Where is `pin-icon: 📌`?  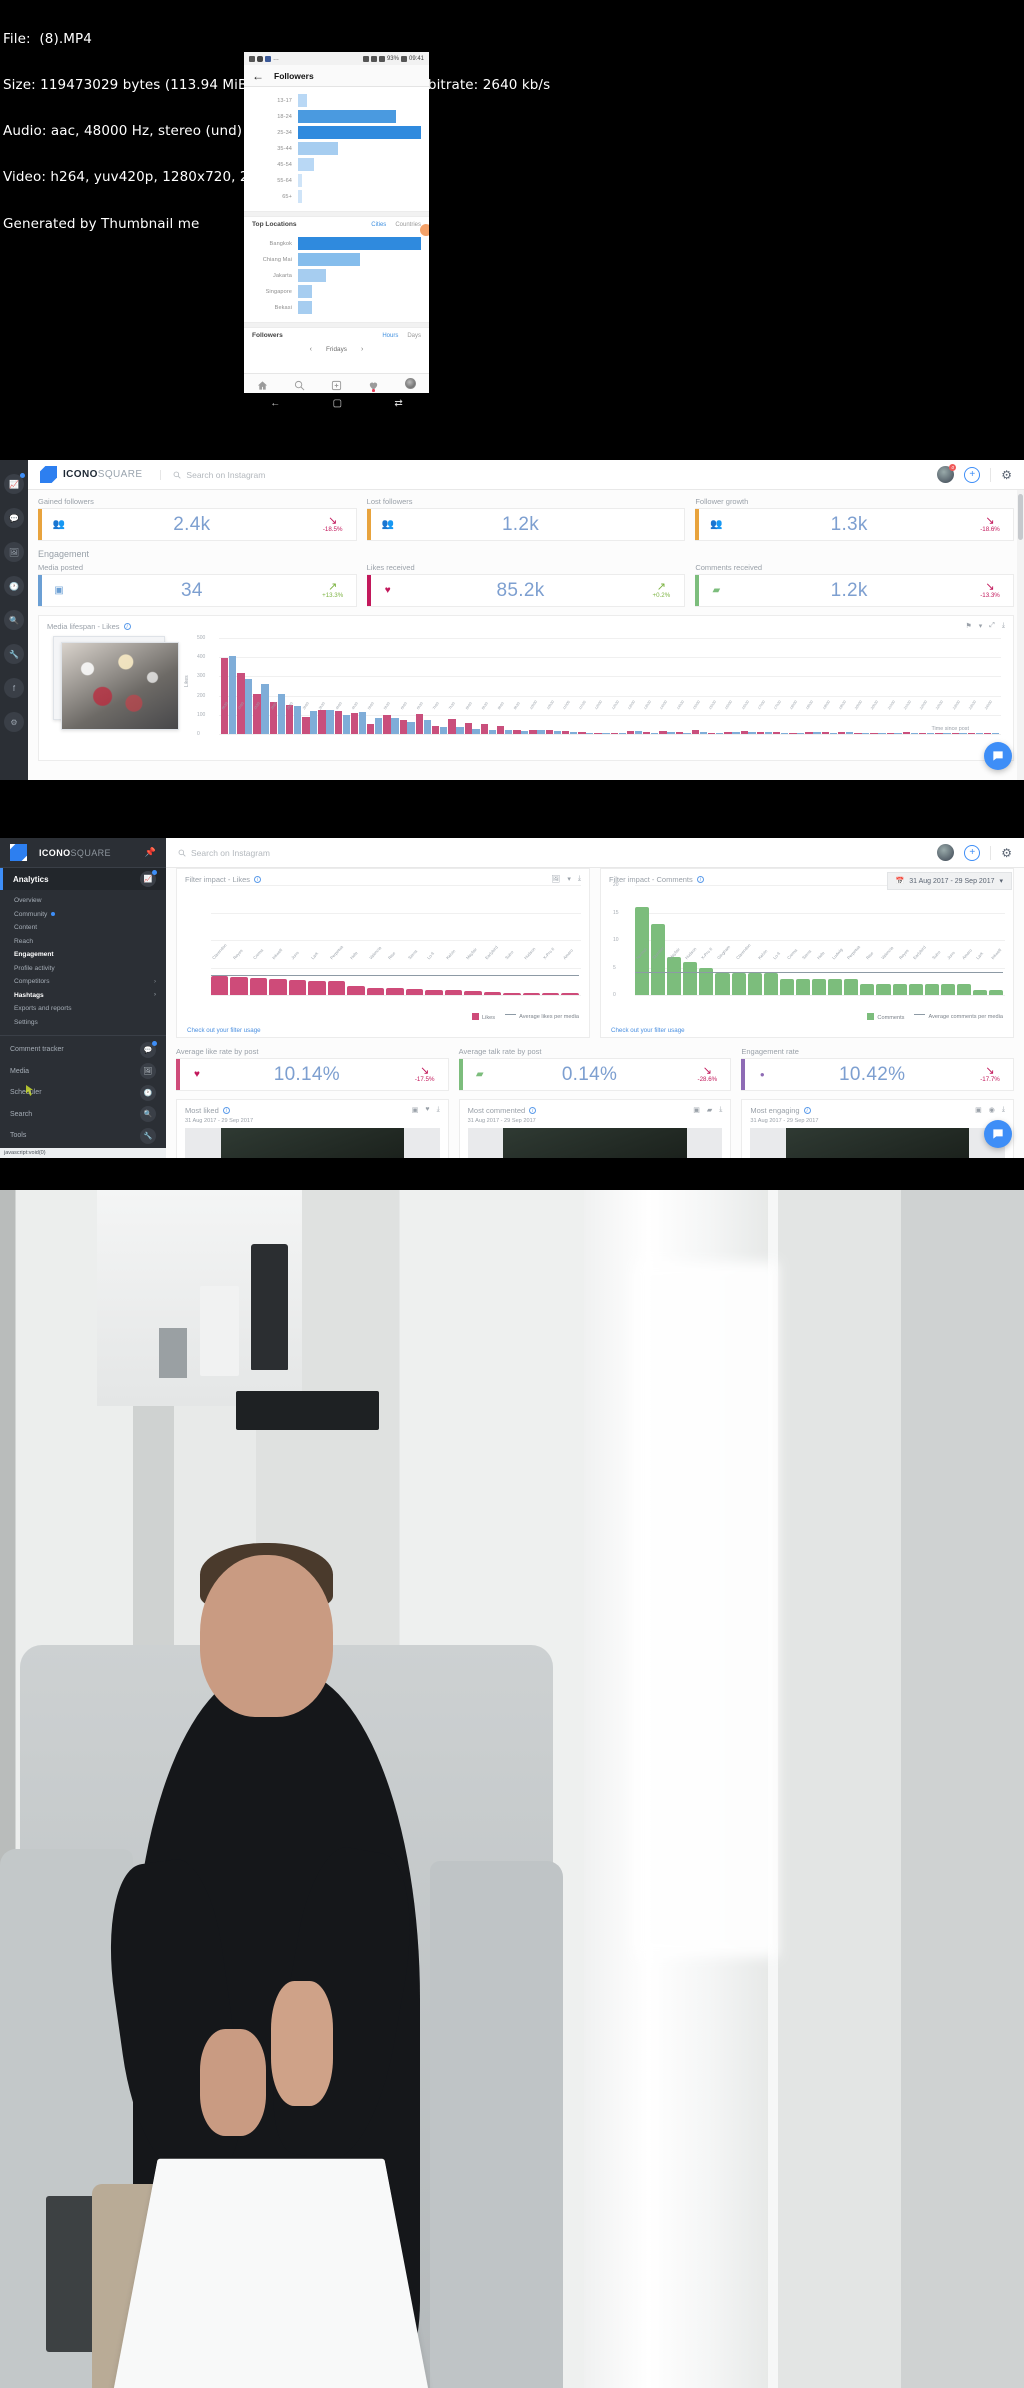
pin-icon: 📌 is located at coordinates (150, 852).